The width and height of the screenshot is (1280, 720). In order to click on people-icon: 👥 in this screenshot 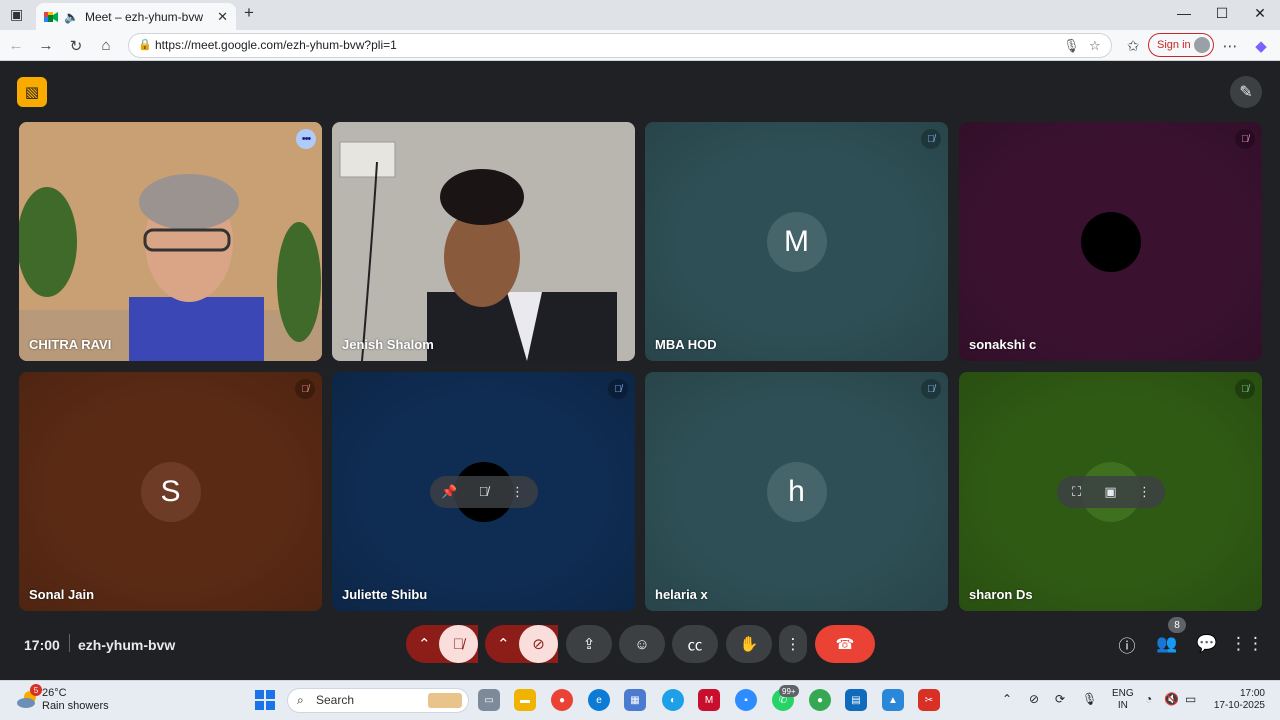, I will do `click(1167, 644)`.